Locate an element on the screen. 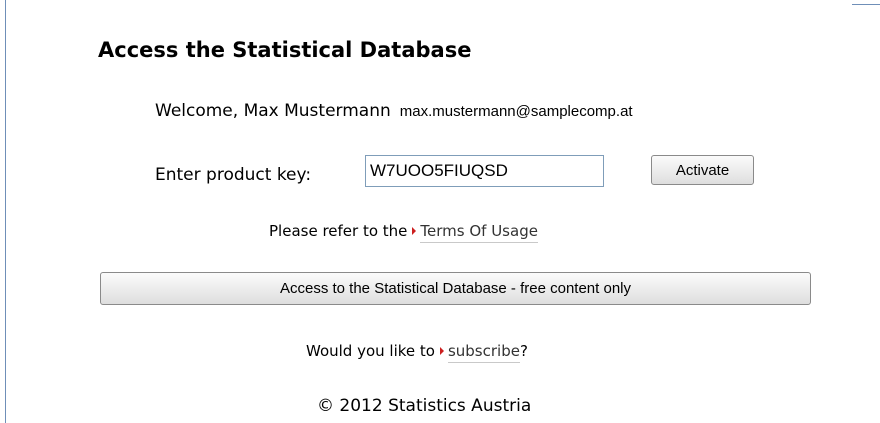 This screenshot has width=880, height=423. frame-left-edge is located at coordinates (5, 211).